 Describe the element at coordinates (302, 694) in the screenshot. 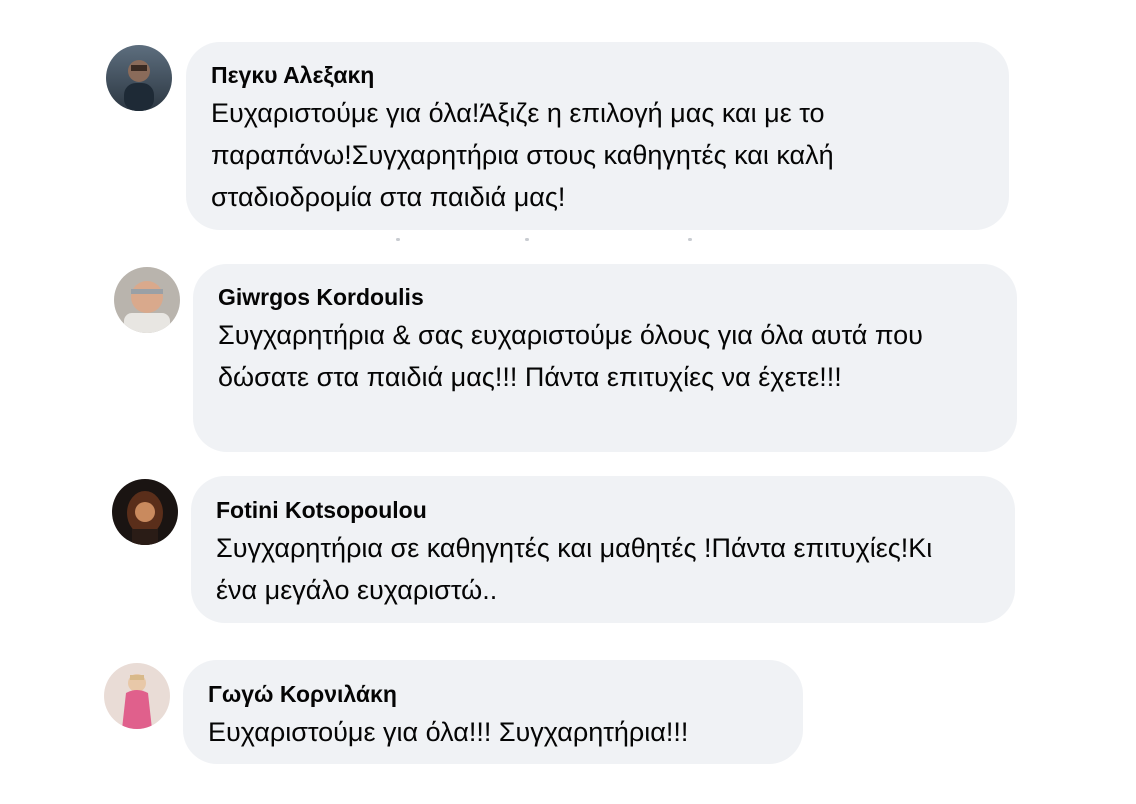

I see `comment-author: Γωγώ Κορνιλάκη` at that location.